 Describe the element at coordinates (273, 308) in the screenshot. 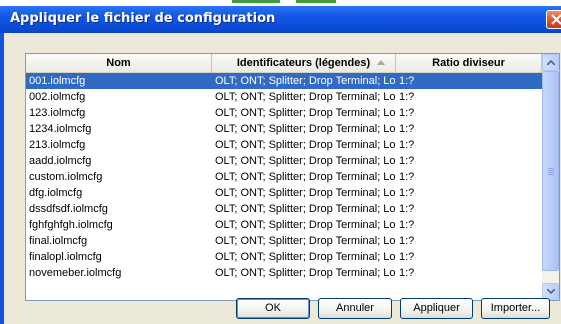

I see `ok-button: OK` at that location.